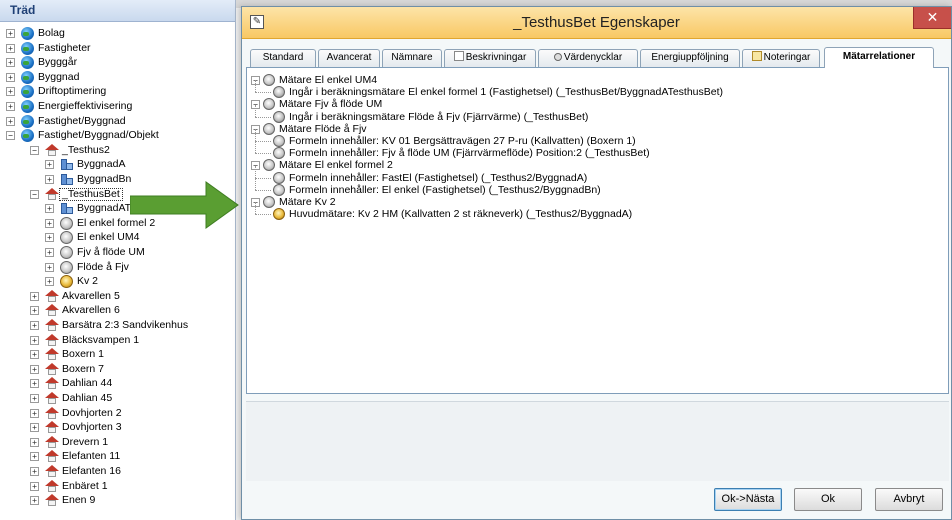 This screenshot has height=520, width=952. I want to click on tree-item: − Fastighet/Byggnad/Objekt, so click(117, 136).